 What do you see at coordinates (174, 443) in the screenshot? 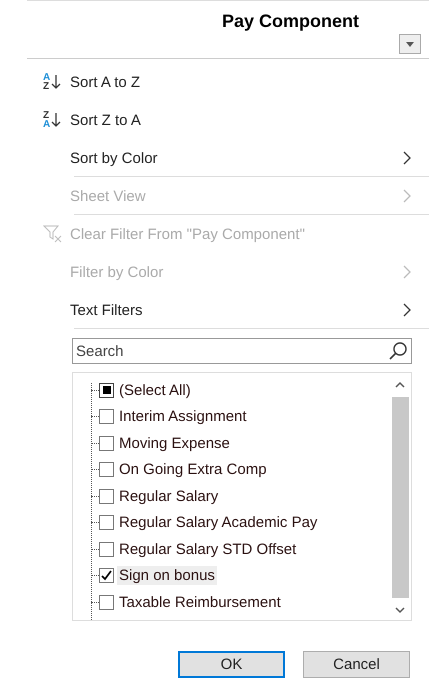
I see `list-item: Moving Expense` at bounding box center [174, 443].